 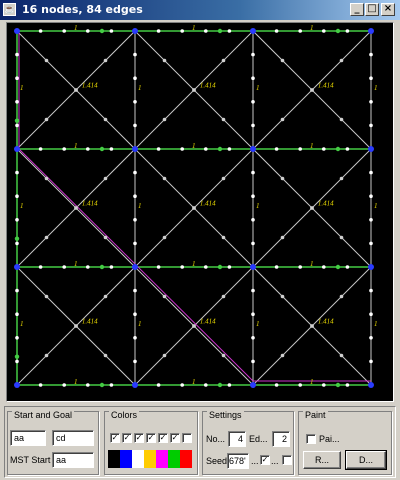 What do you see at coordinates (82, 9) in the screenshot?
I see `window-title: 16 nodes, 84 edges` at bounding box center [82, 9].